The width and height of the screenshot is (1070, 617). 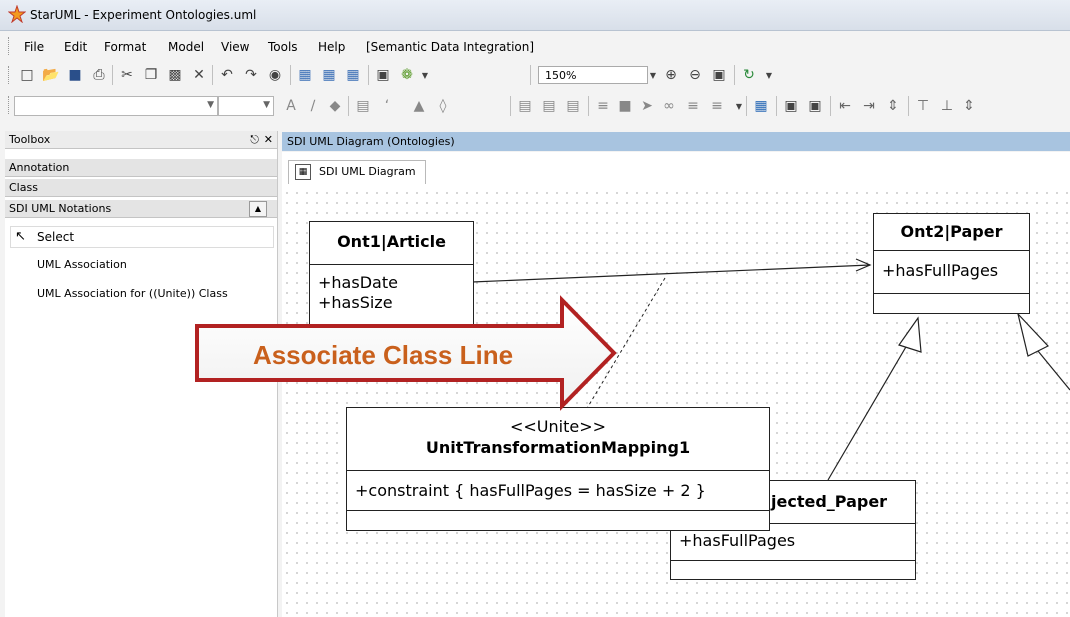 What do you see at coordinates (383, 355) in the screenshot?
I see `callout-label: Associate Class Line` at bounding box center [383, 355].